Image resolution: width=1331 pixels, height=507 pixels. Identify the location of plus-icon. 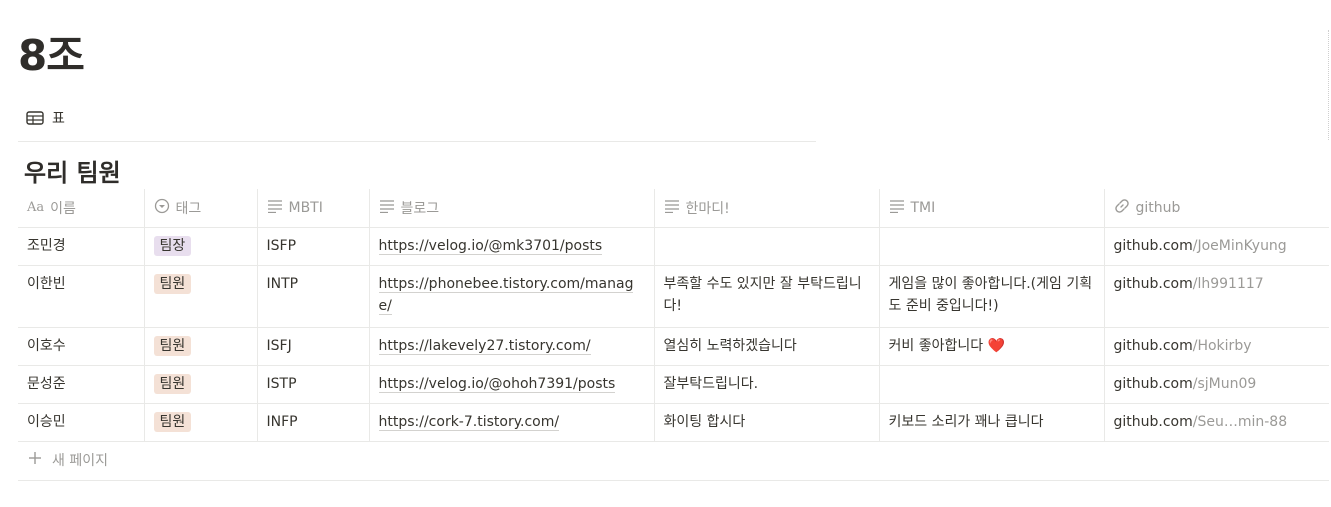
(35, 461).